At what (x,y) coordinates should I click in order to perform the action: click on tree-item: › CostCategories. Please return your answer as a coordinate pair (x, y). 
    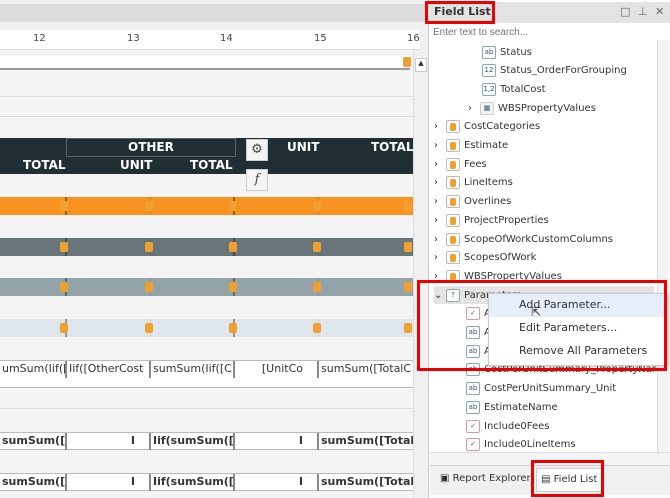
    Looking at the image, I should click on (487, 127).